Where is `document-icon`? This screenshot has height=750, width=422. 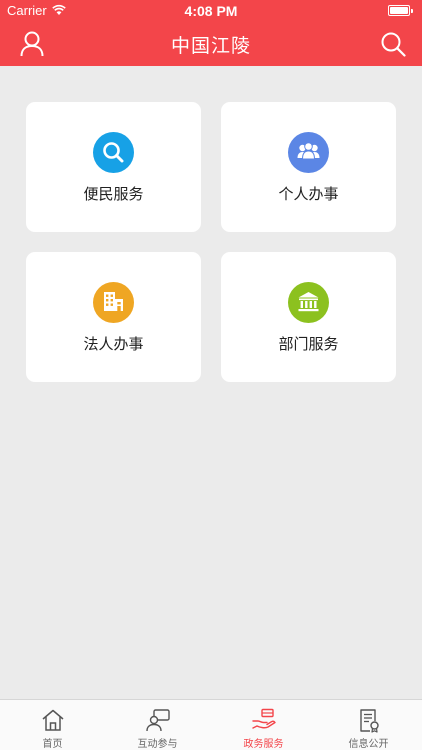 document-icon is located at coordinates (369, 721).